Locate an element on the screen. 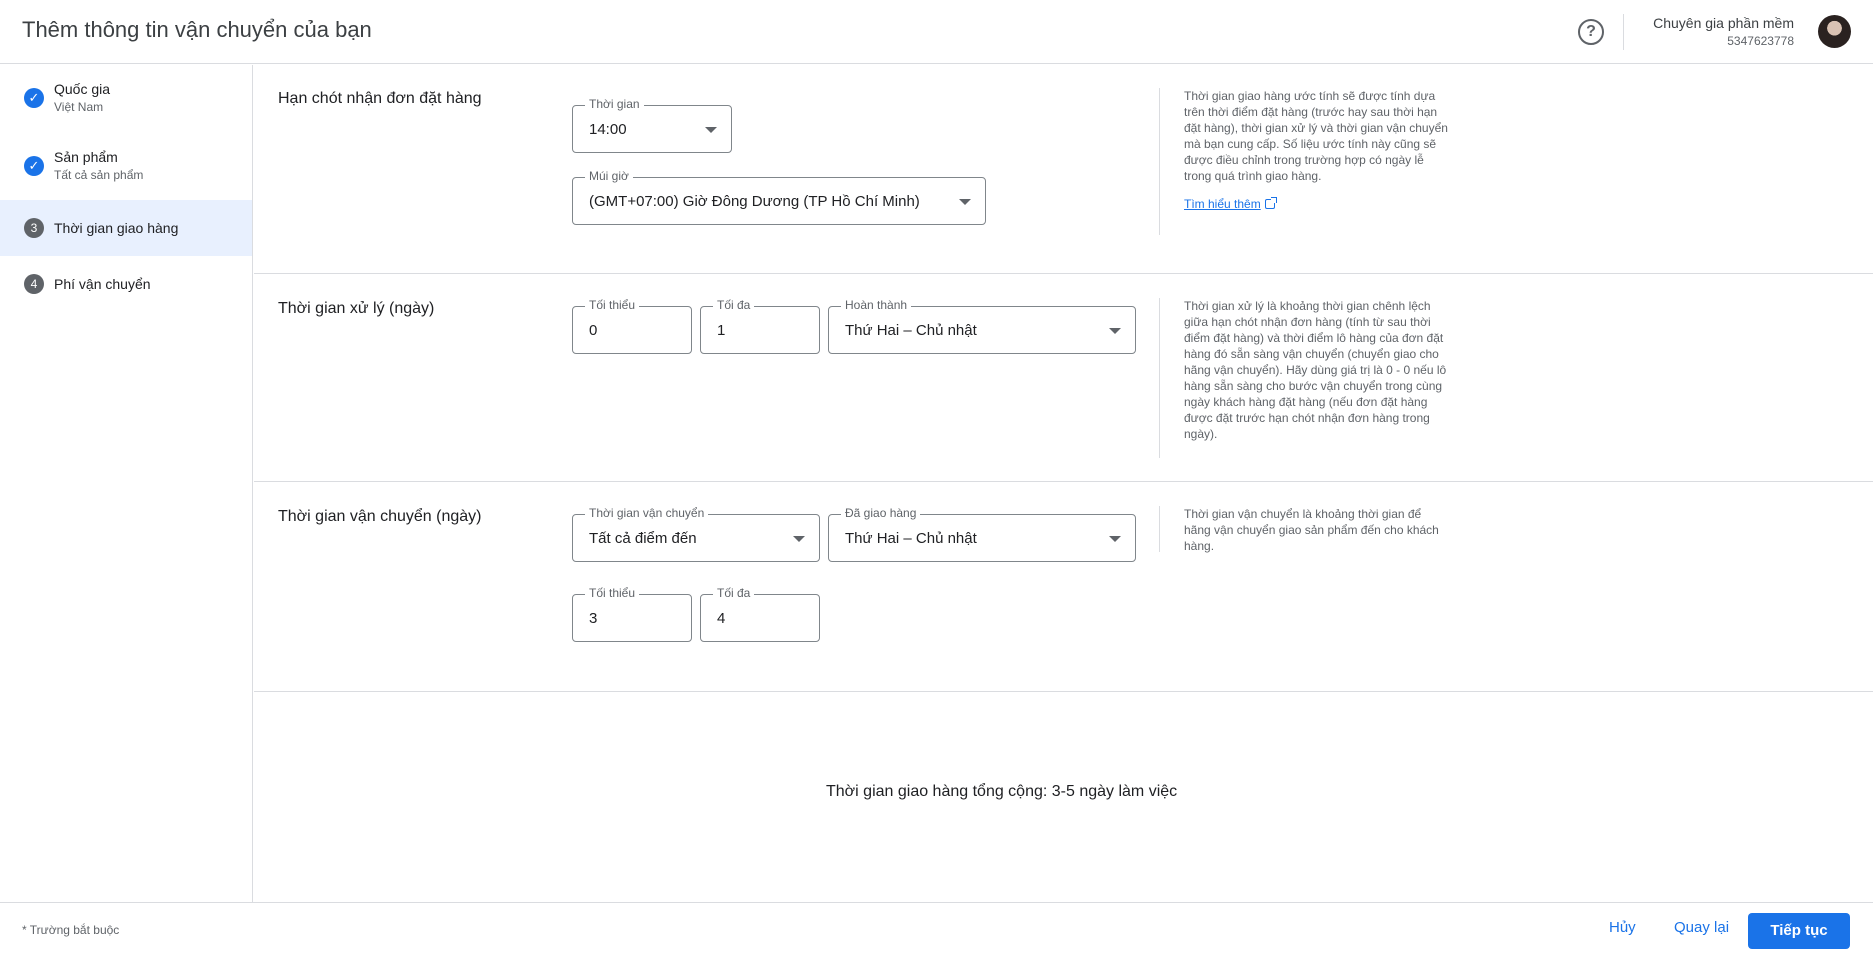 This screenshot has height=954, width=1873. cutoff-time-select: Thời gian 14:00 is located at coordinates (652, 125).